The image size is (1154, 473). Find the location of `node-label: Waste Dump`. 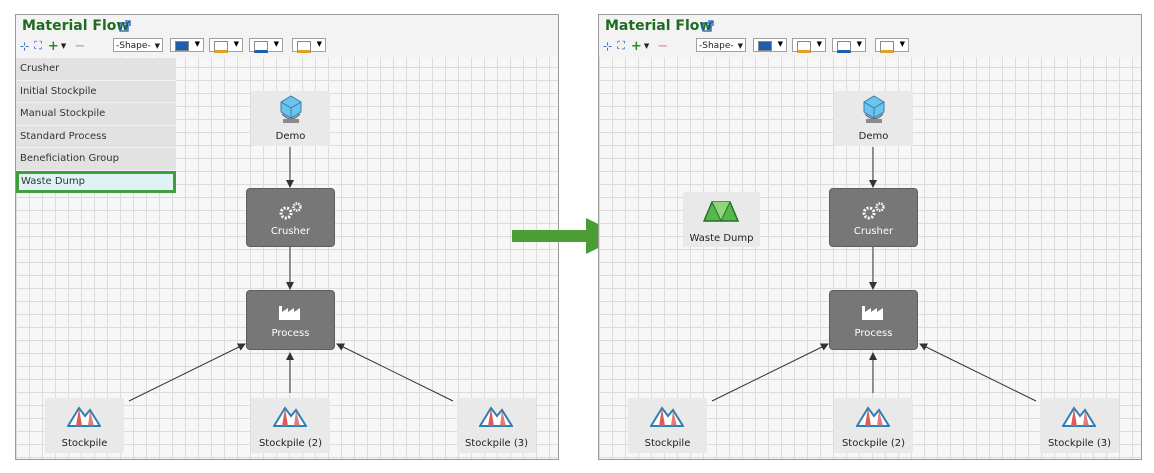

node-label: Waste Dump is located at coordinates (721, 238).